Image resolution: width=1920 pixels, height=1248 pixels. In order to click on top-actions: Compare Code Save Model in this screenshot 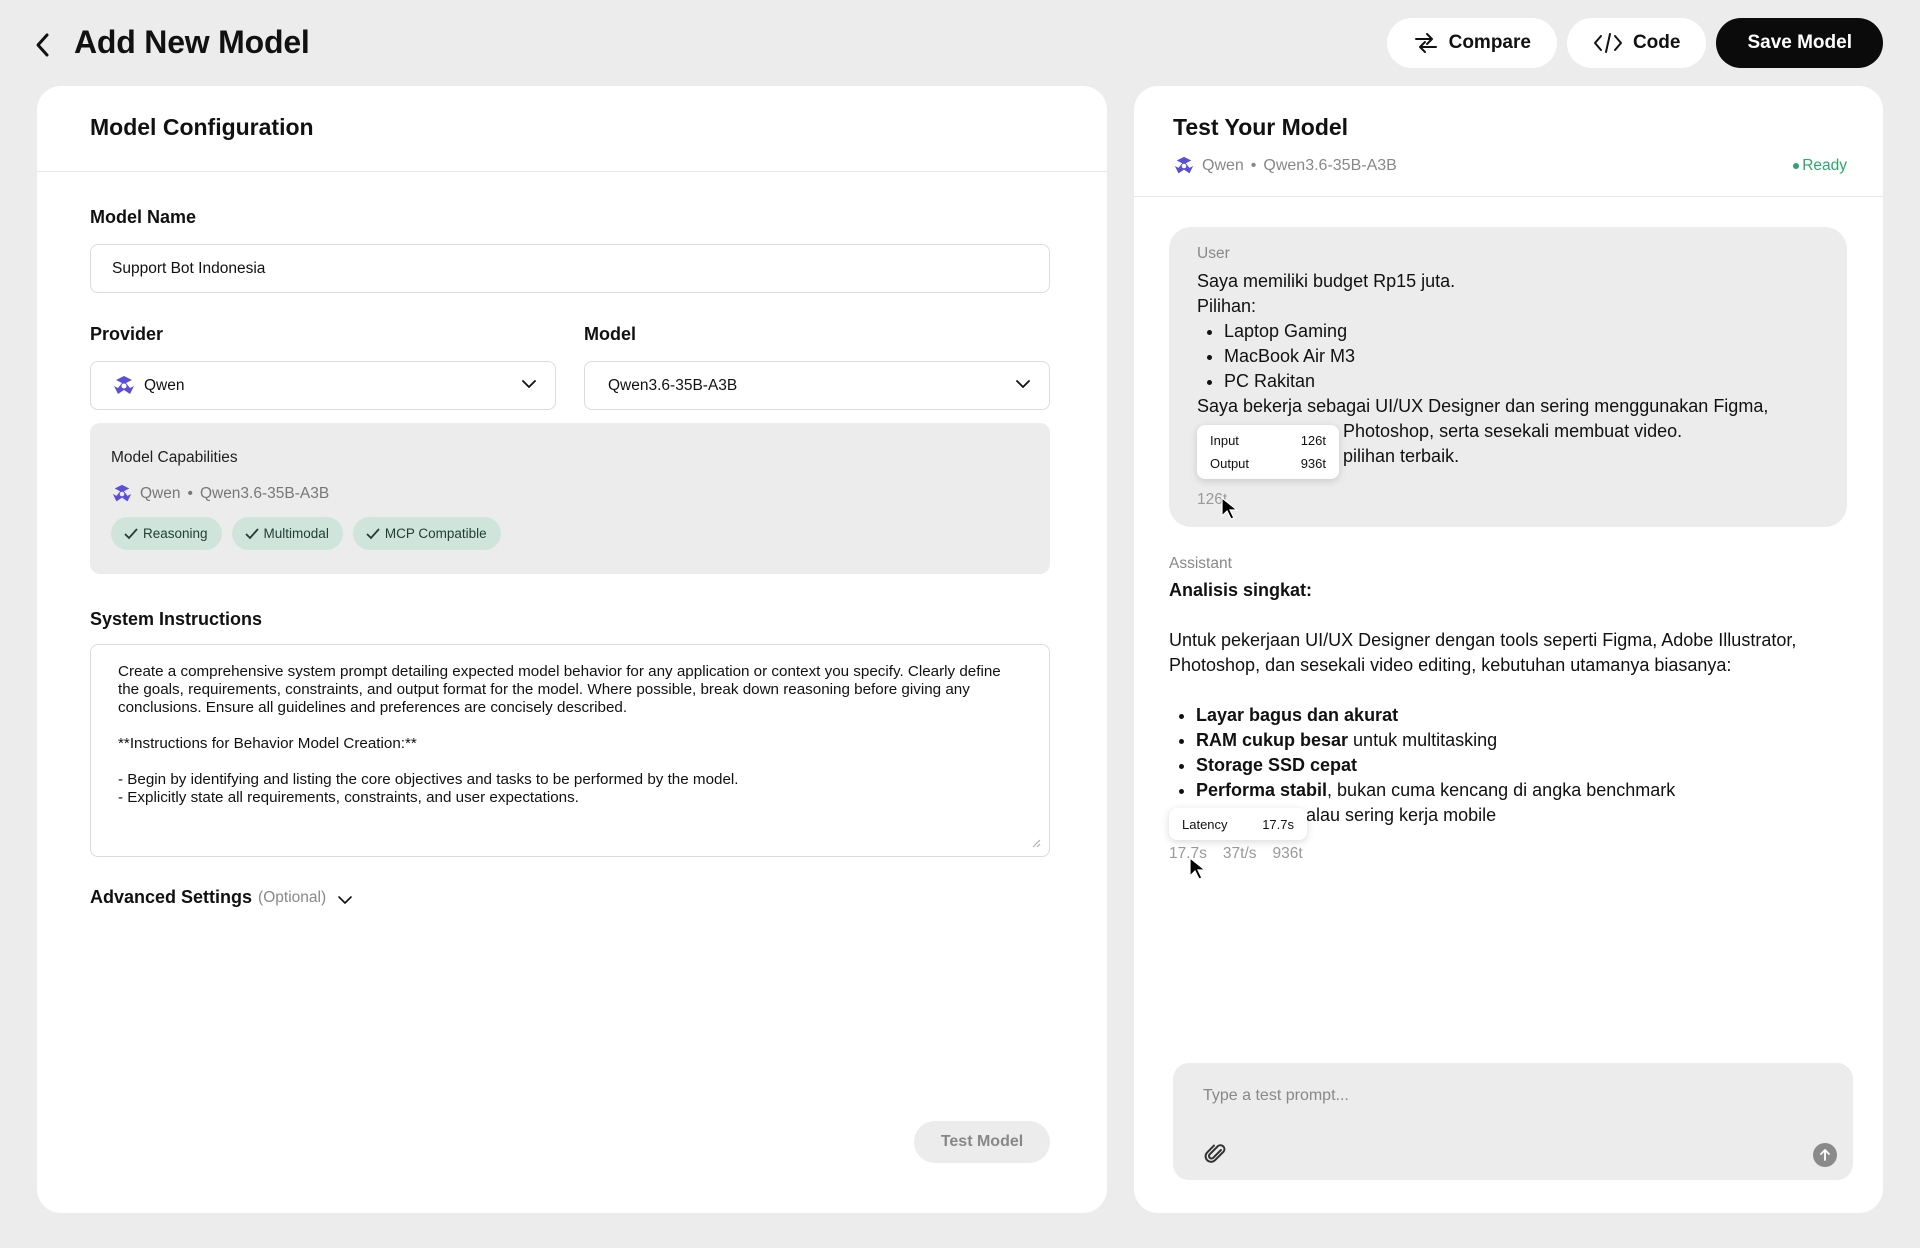, I will do `click(1634, 43)`.